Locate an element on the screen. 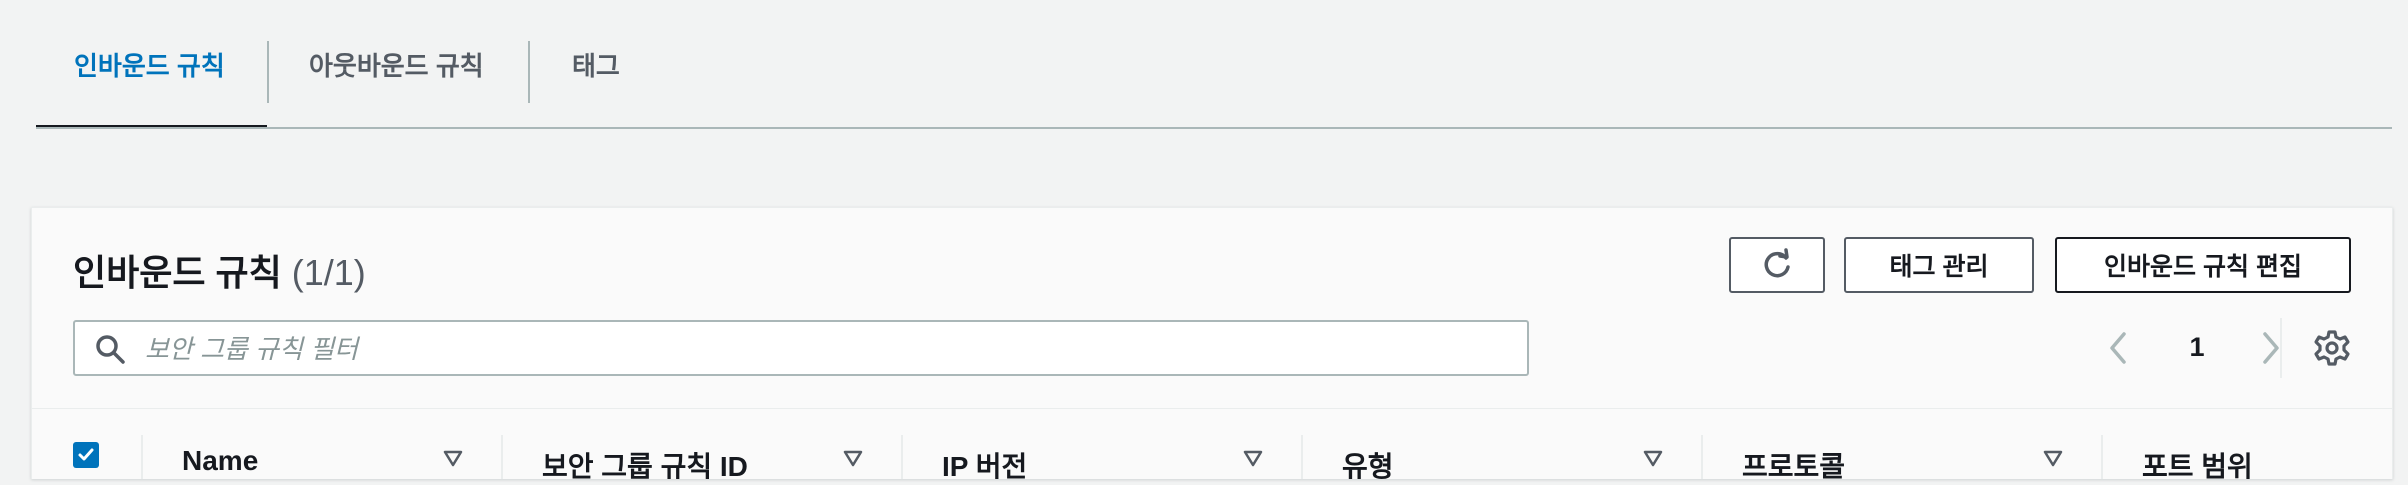 Image resolution: width=2408 pixels, height=485 pixels. search-field is located at coordinates (801, 348).